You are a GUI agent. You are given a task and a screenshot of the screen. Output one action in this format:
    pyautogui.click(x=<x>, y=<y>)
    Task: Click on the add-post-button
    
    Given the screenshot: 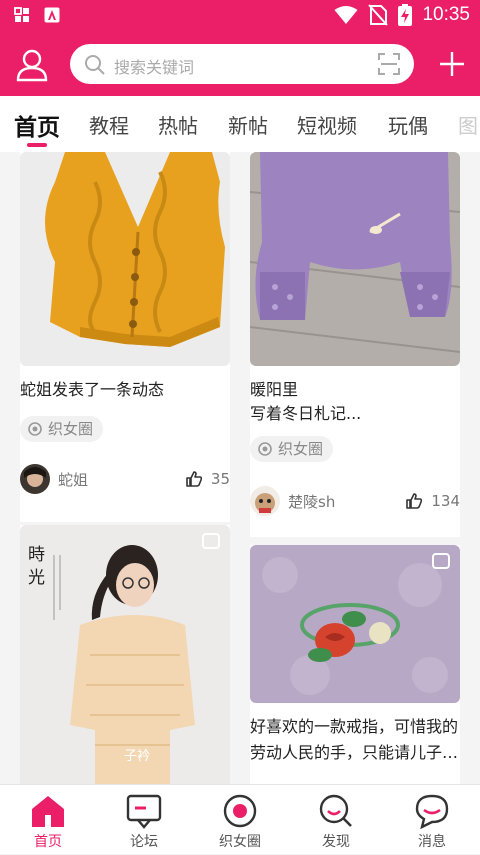 What is the action you would take?
    pyautogui.click(x=452, y=64)
    